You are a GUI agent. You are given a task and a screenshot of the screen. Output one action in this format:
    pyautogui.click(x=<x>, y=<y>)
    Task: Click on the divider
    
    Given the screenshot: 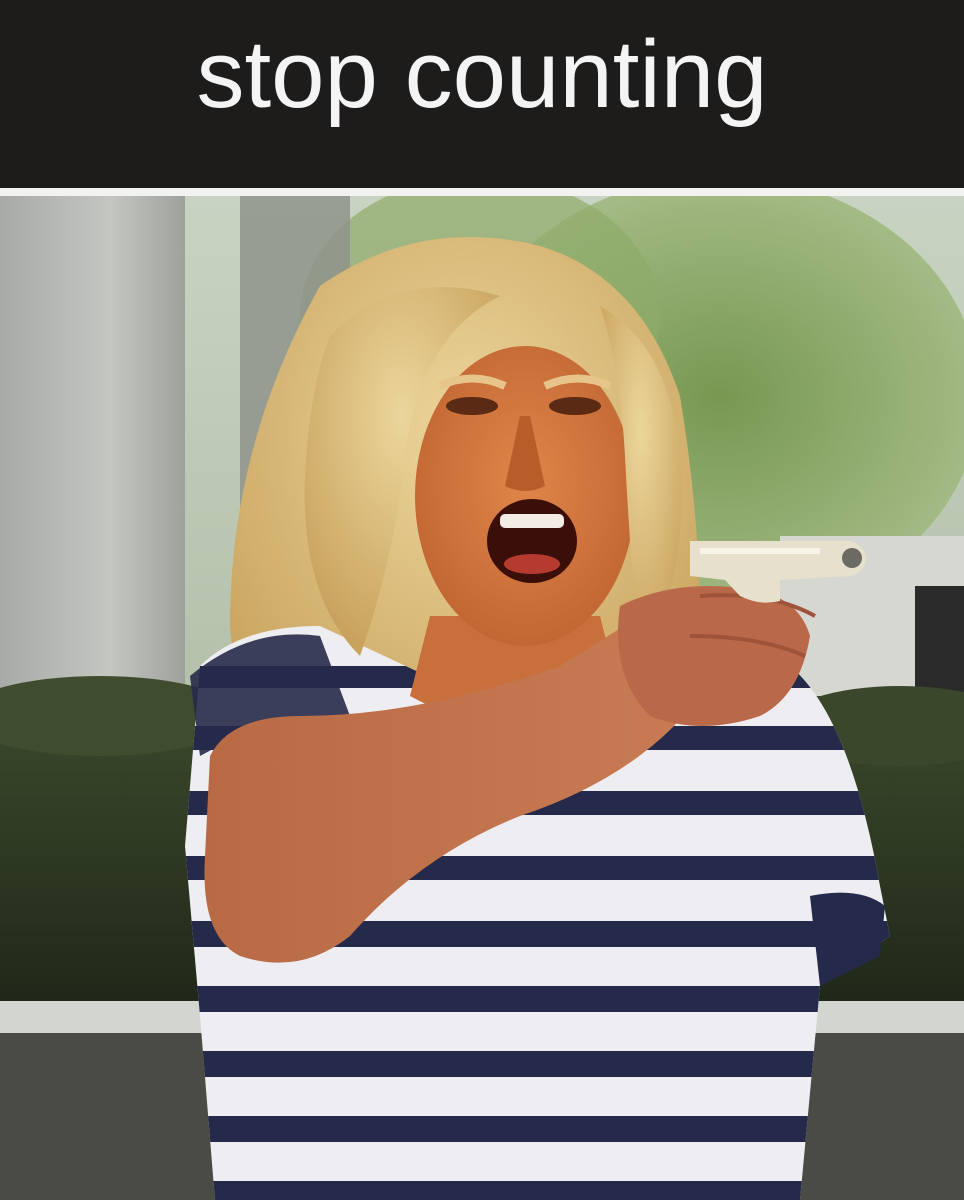 What is the action you would take?
    pyautogui.click(x=482, y=192)
    